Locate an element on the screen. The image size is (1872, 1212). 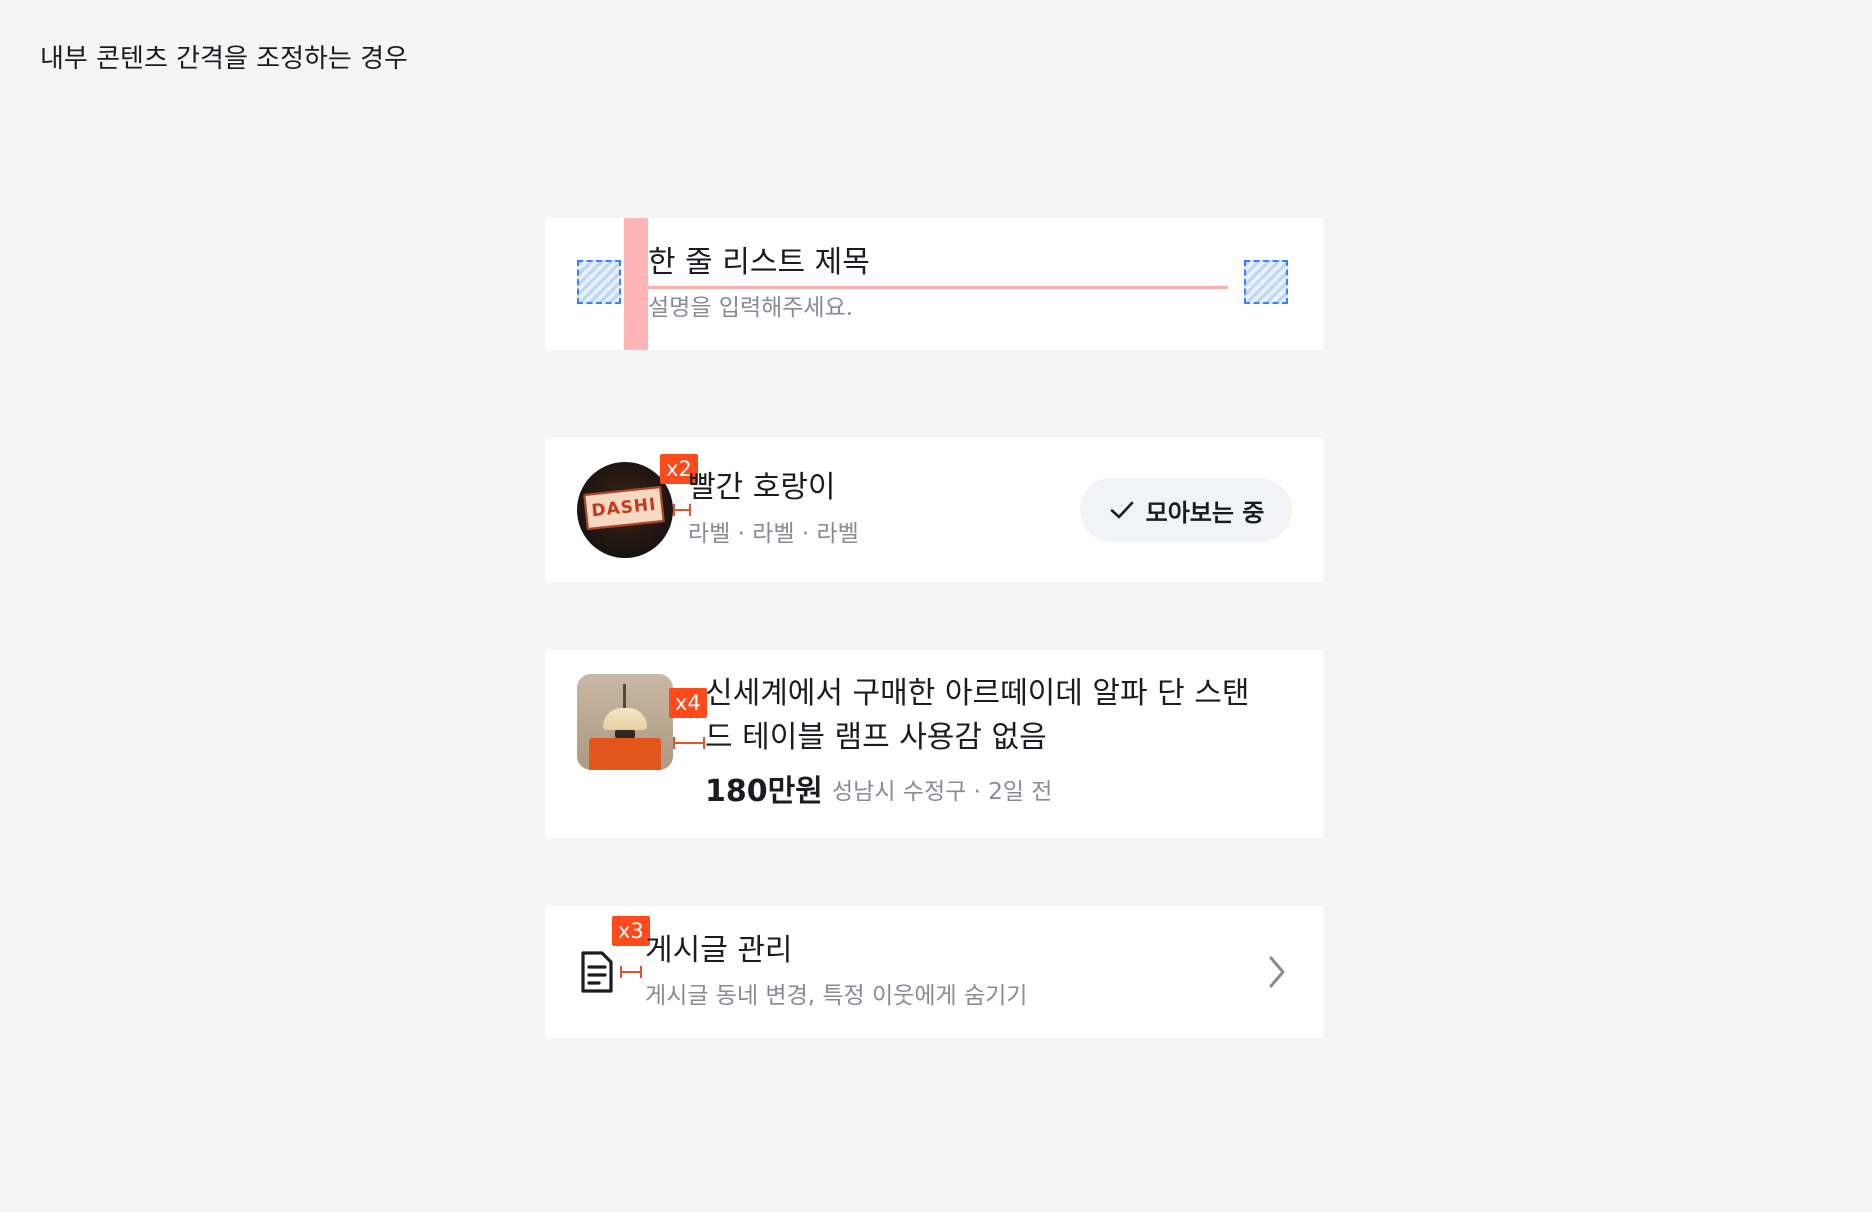
follow-button: 모아보는 중 is located at coordinates (1186, 510).